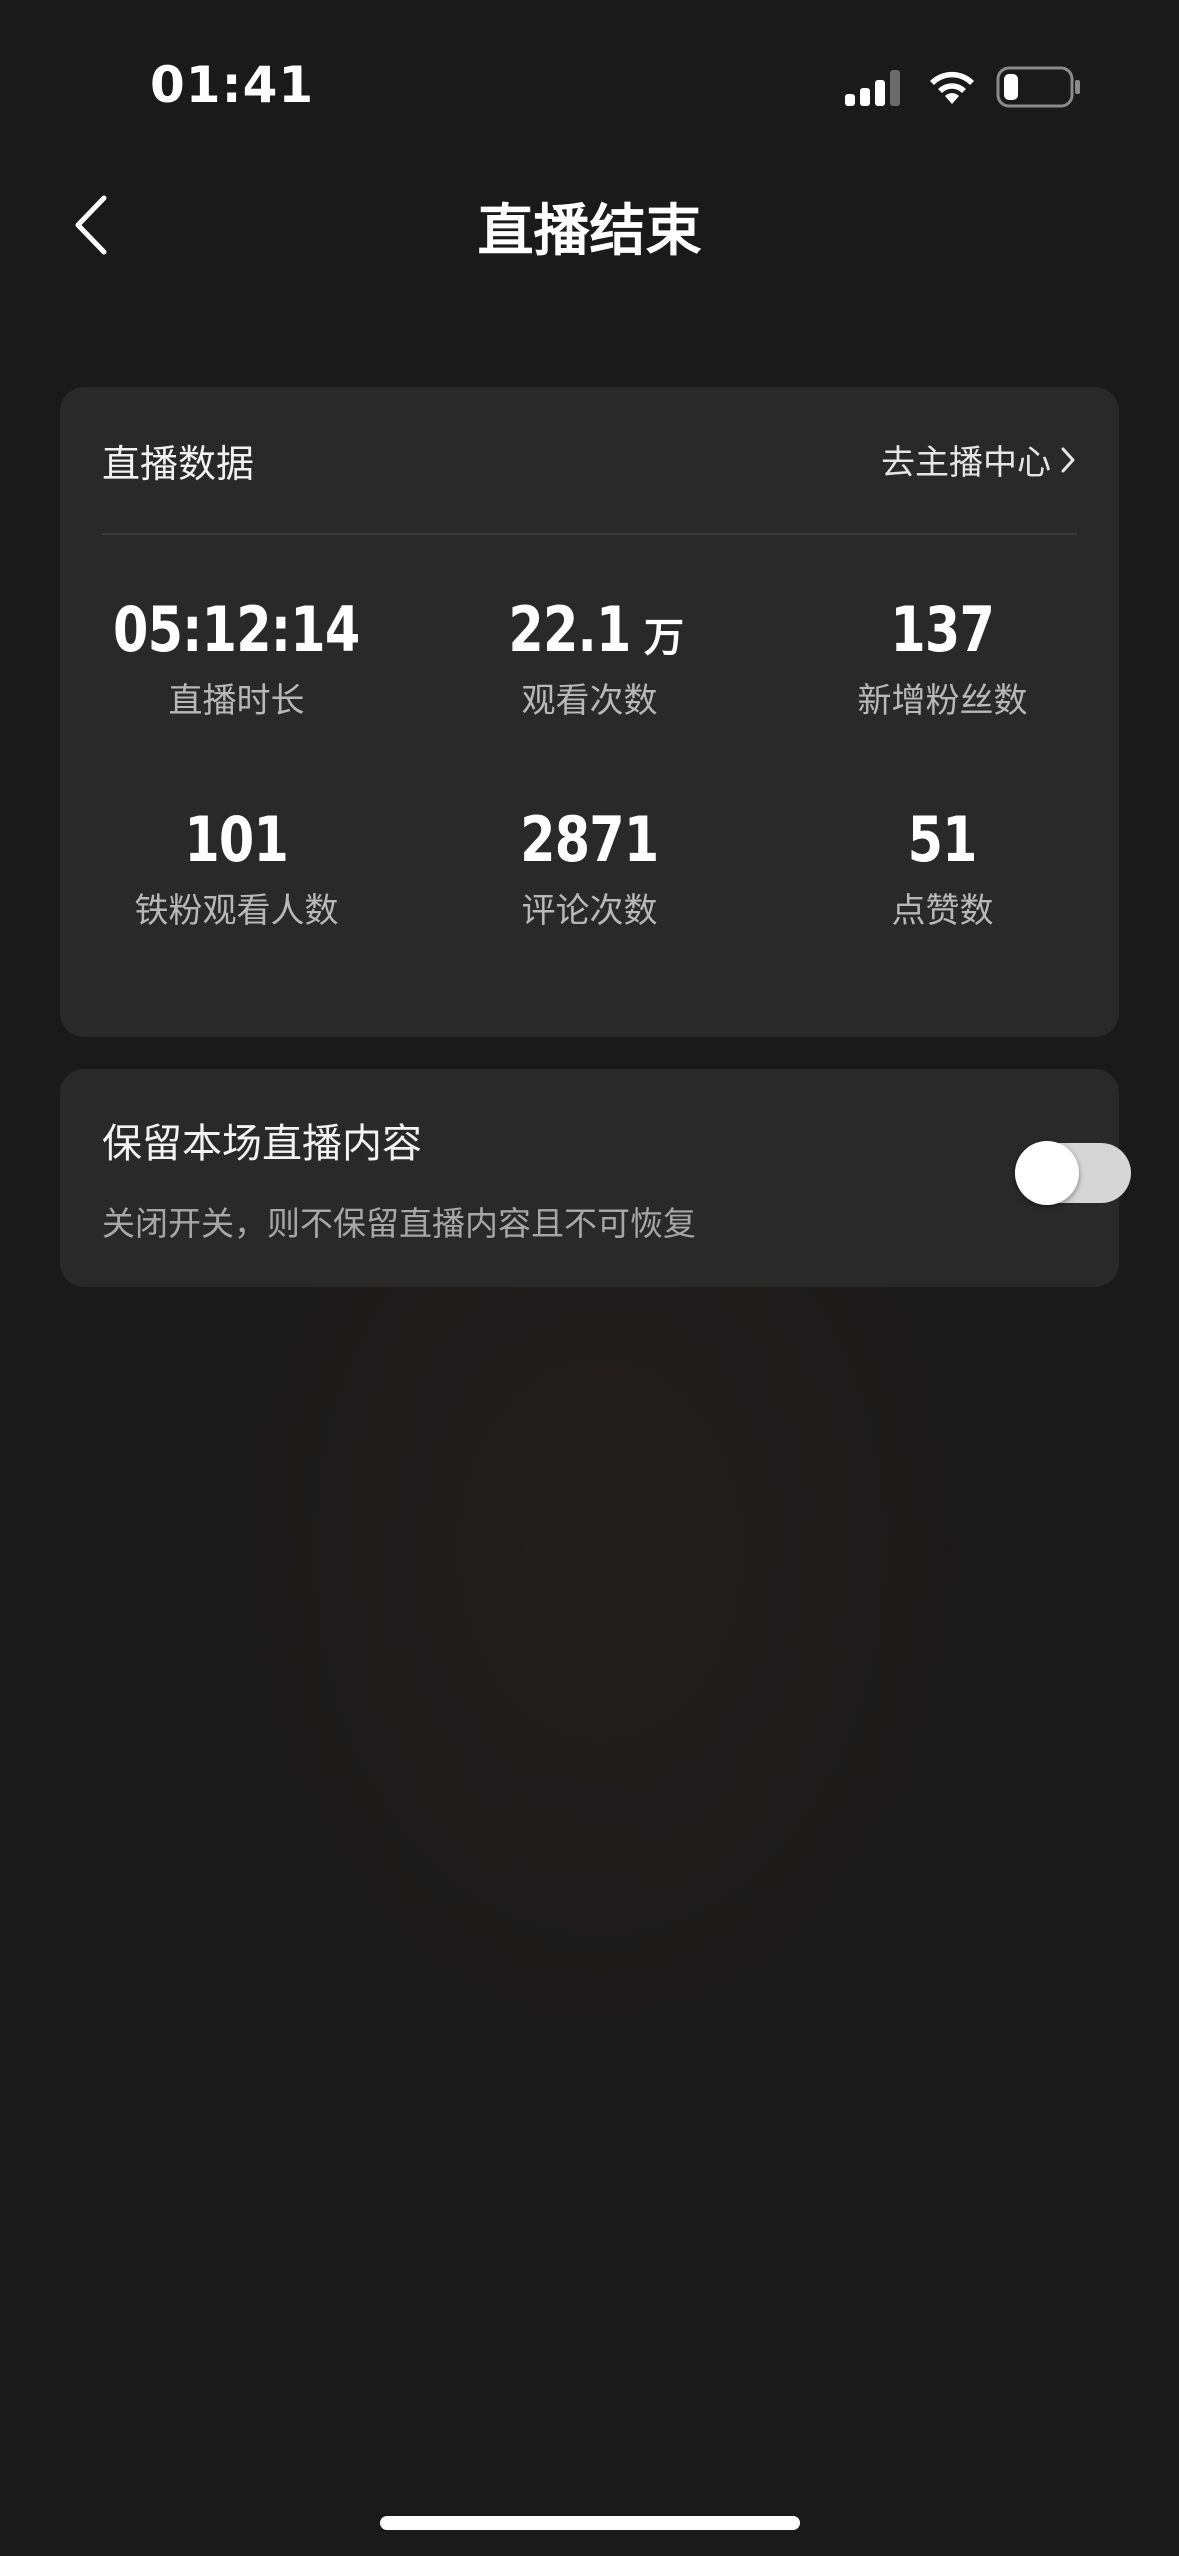  Describe the element at coordinates (589, 839) in the screenshot. I see `stat-value: 2871` at that location.